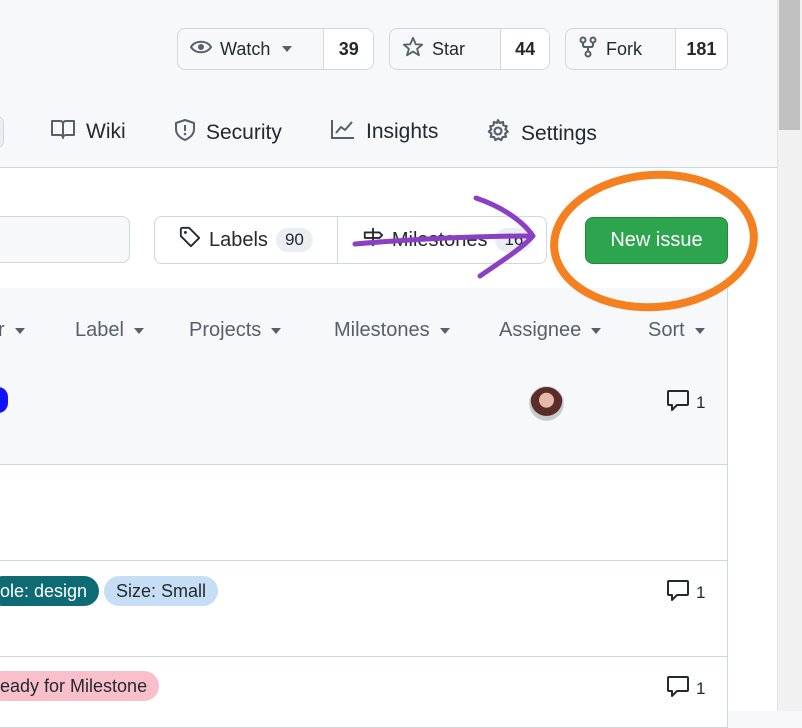 Image resolution: width=802 pixels, height=728 pixels. Describe the element at coordinates (789, 65) in the screenshot. I see `scrollbar-thumb` at that location.